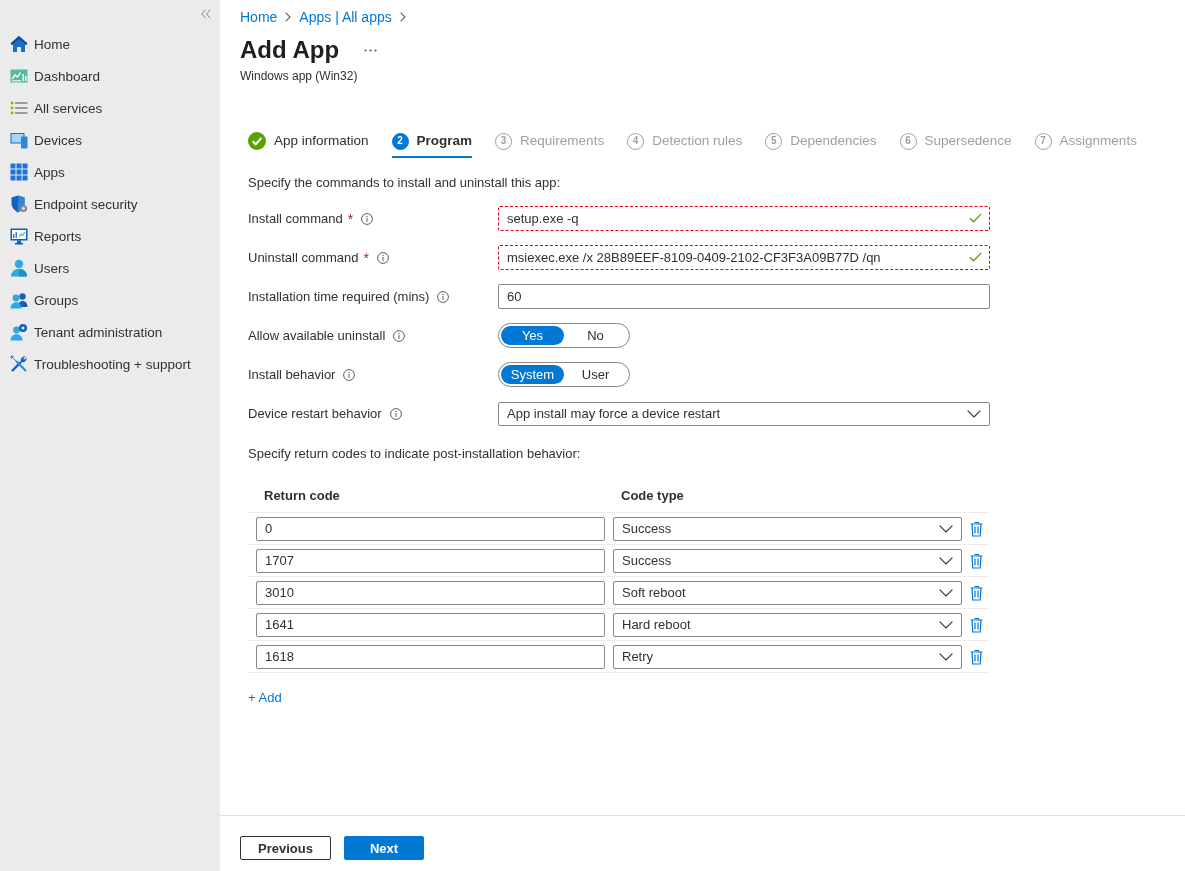  Describe the element at coordinates (51, 108) in the screenshot. I see `nav-item: All services` at that location.